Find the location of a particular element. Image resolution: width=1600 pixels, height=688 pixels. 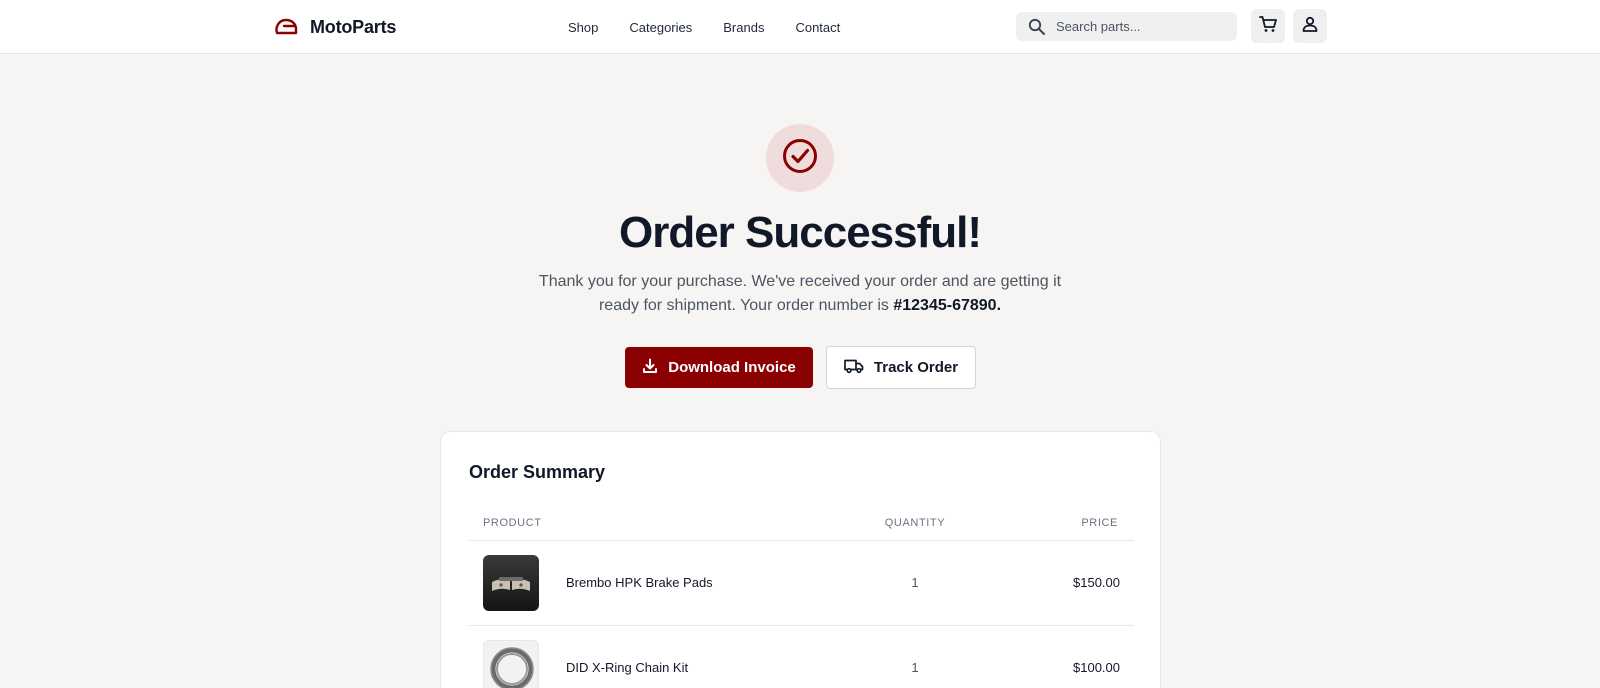

brand-logo: MotoParts is located at coordinates (335, 27).